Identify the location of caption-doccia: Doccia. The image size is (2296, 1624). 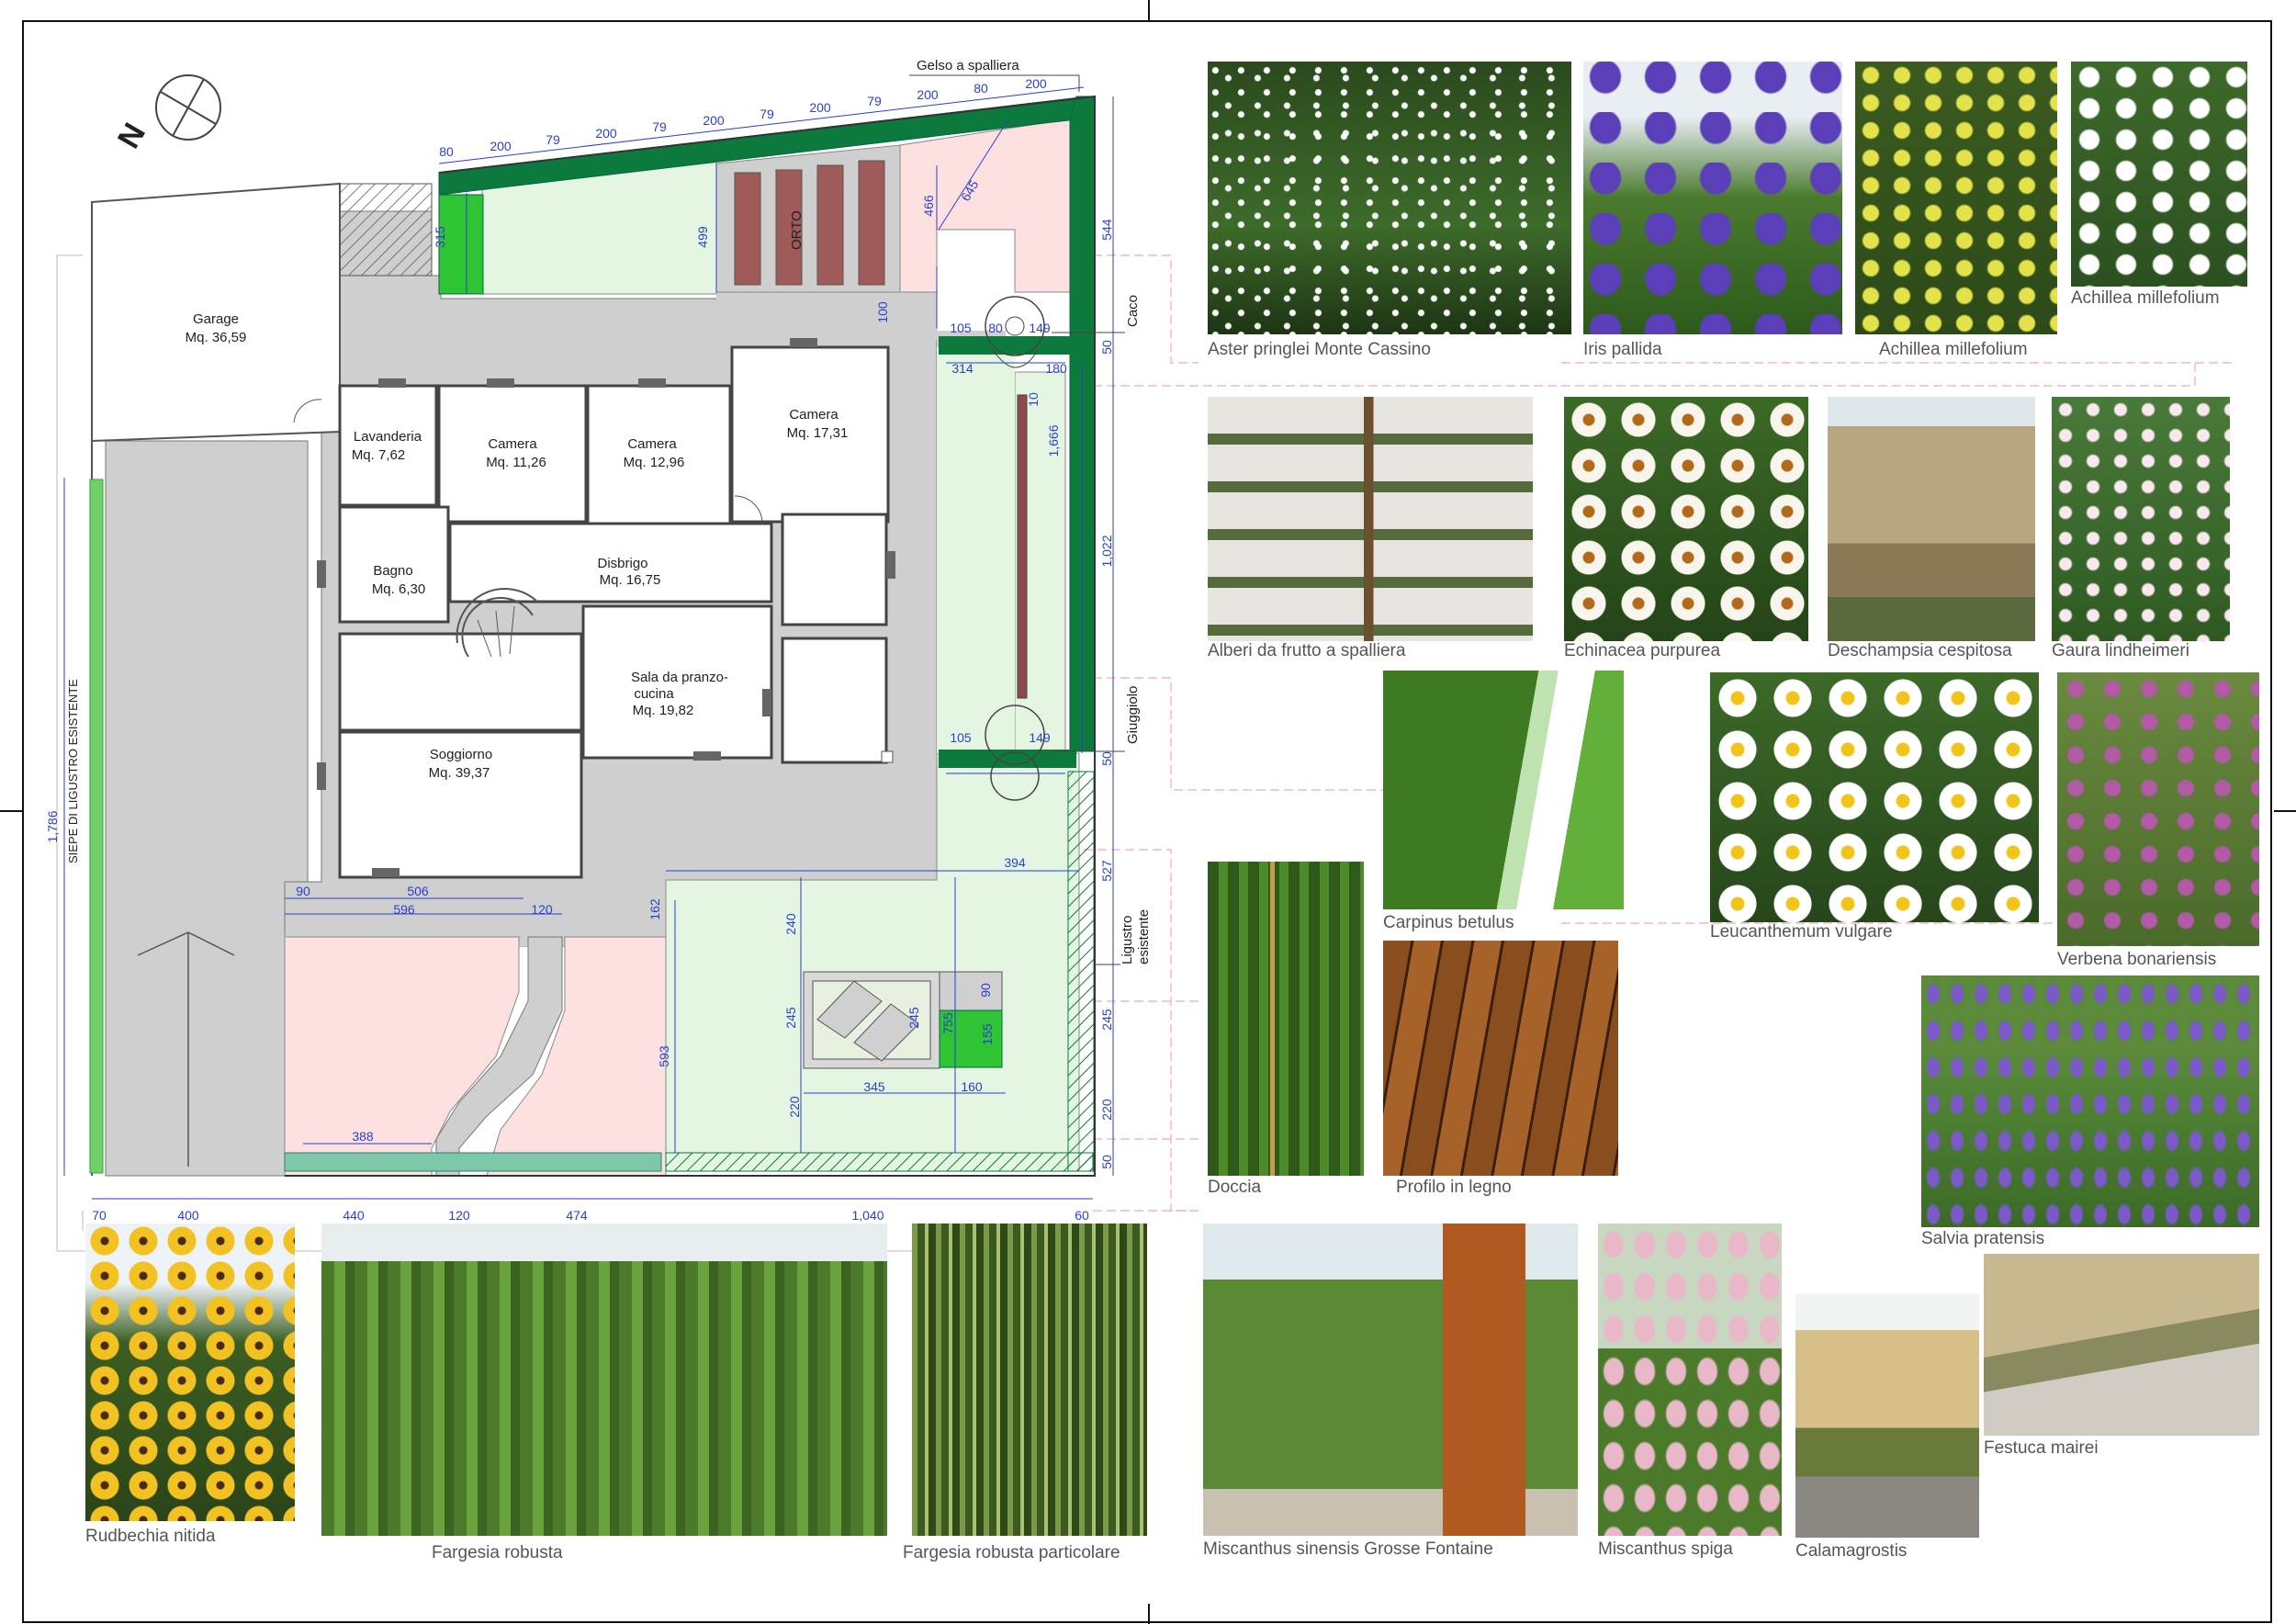
(1235, 1187).